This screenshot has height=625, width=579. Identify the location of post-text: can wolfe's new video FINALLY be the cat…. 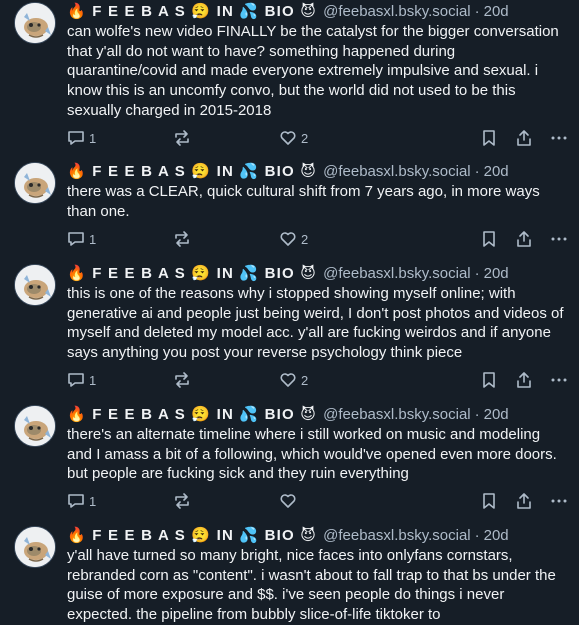
(313, 71).